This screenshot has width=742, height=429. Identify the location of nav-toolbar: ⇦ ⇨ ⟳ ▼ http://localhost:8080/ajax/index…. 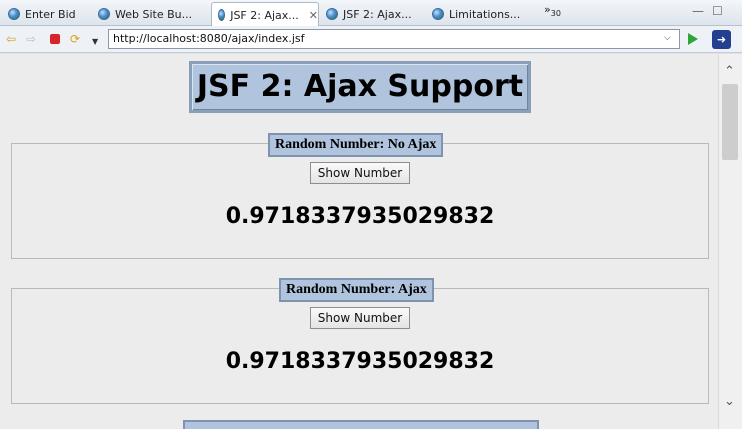
(371, 39).